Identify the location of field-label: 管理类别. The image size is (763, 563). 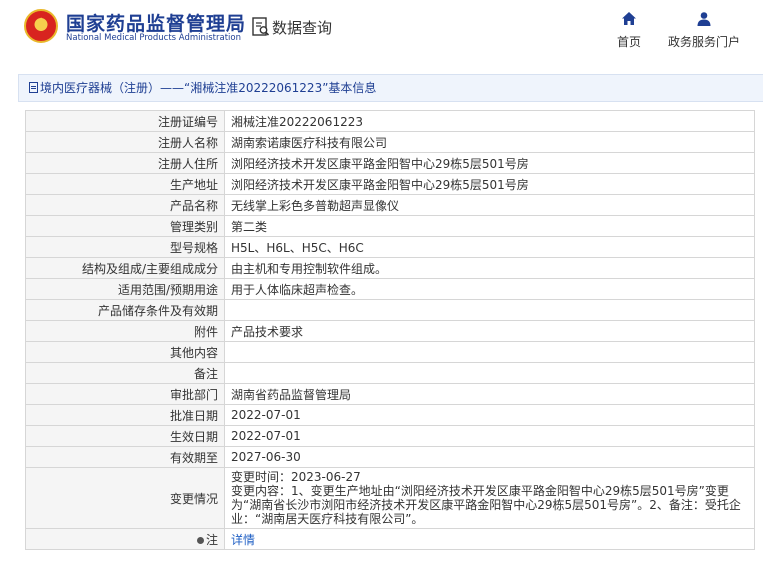
(125, 226).